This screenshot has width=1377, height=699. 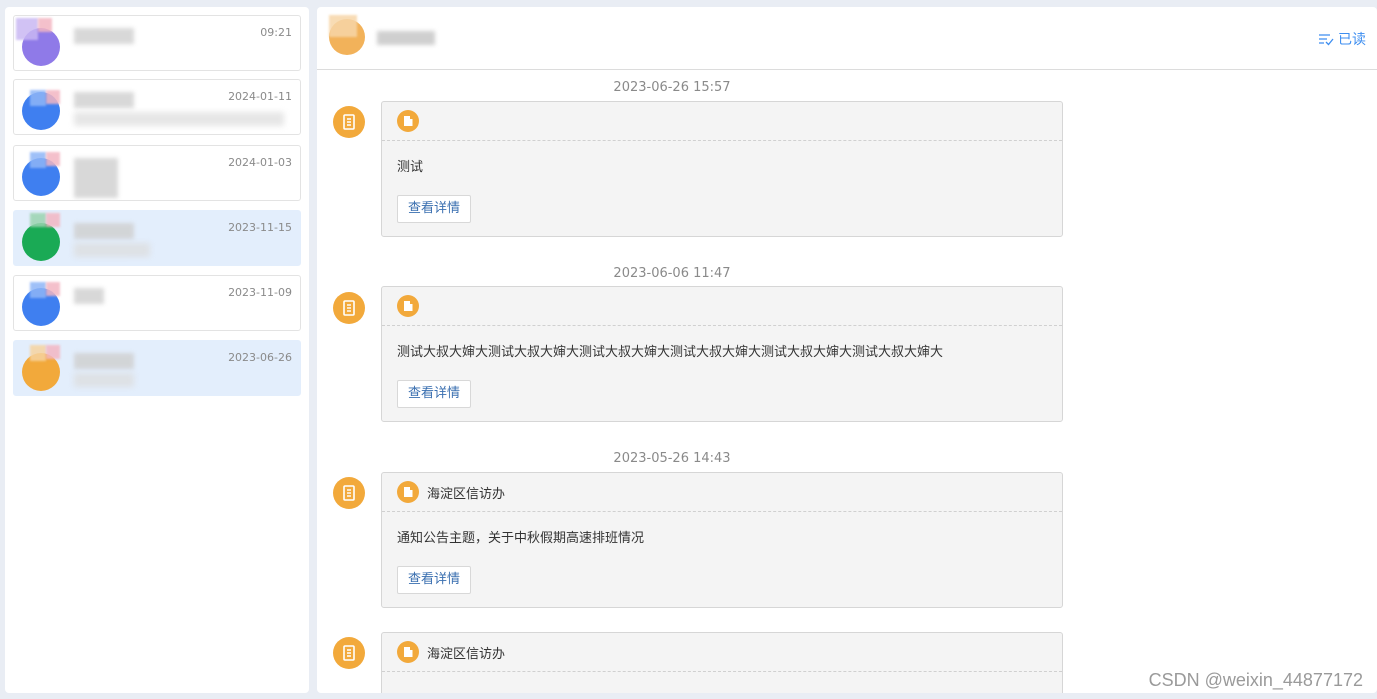 What do you see at coordinates (672, 87) in the screenshot?
I see `message-timestamp: 2023-06-26 15:57` at bounding box center [672, 87].